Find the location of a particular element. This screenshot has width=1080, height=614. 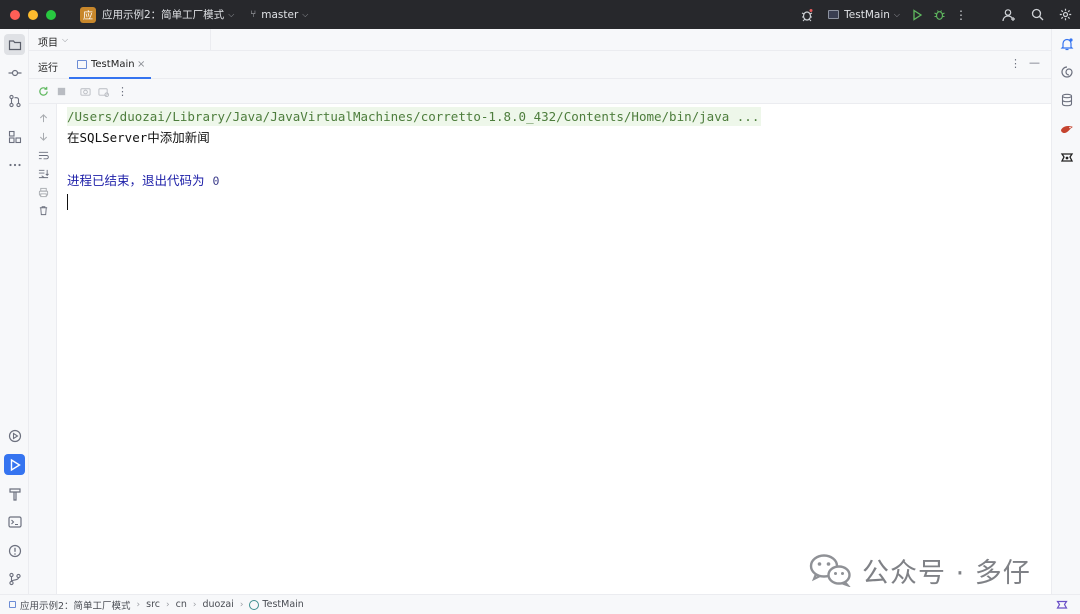

project-name: 应用示例2：简单工厂模式 is located at coordinates (163, 14).